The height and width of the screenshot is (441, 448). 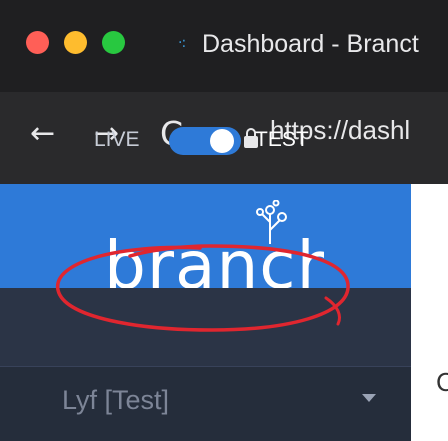 I want to click on test-mode-label: TEST, so click(x=282, y=140).